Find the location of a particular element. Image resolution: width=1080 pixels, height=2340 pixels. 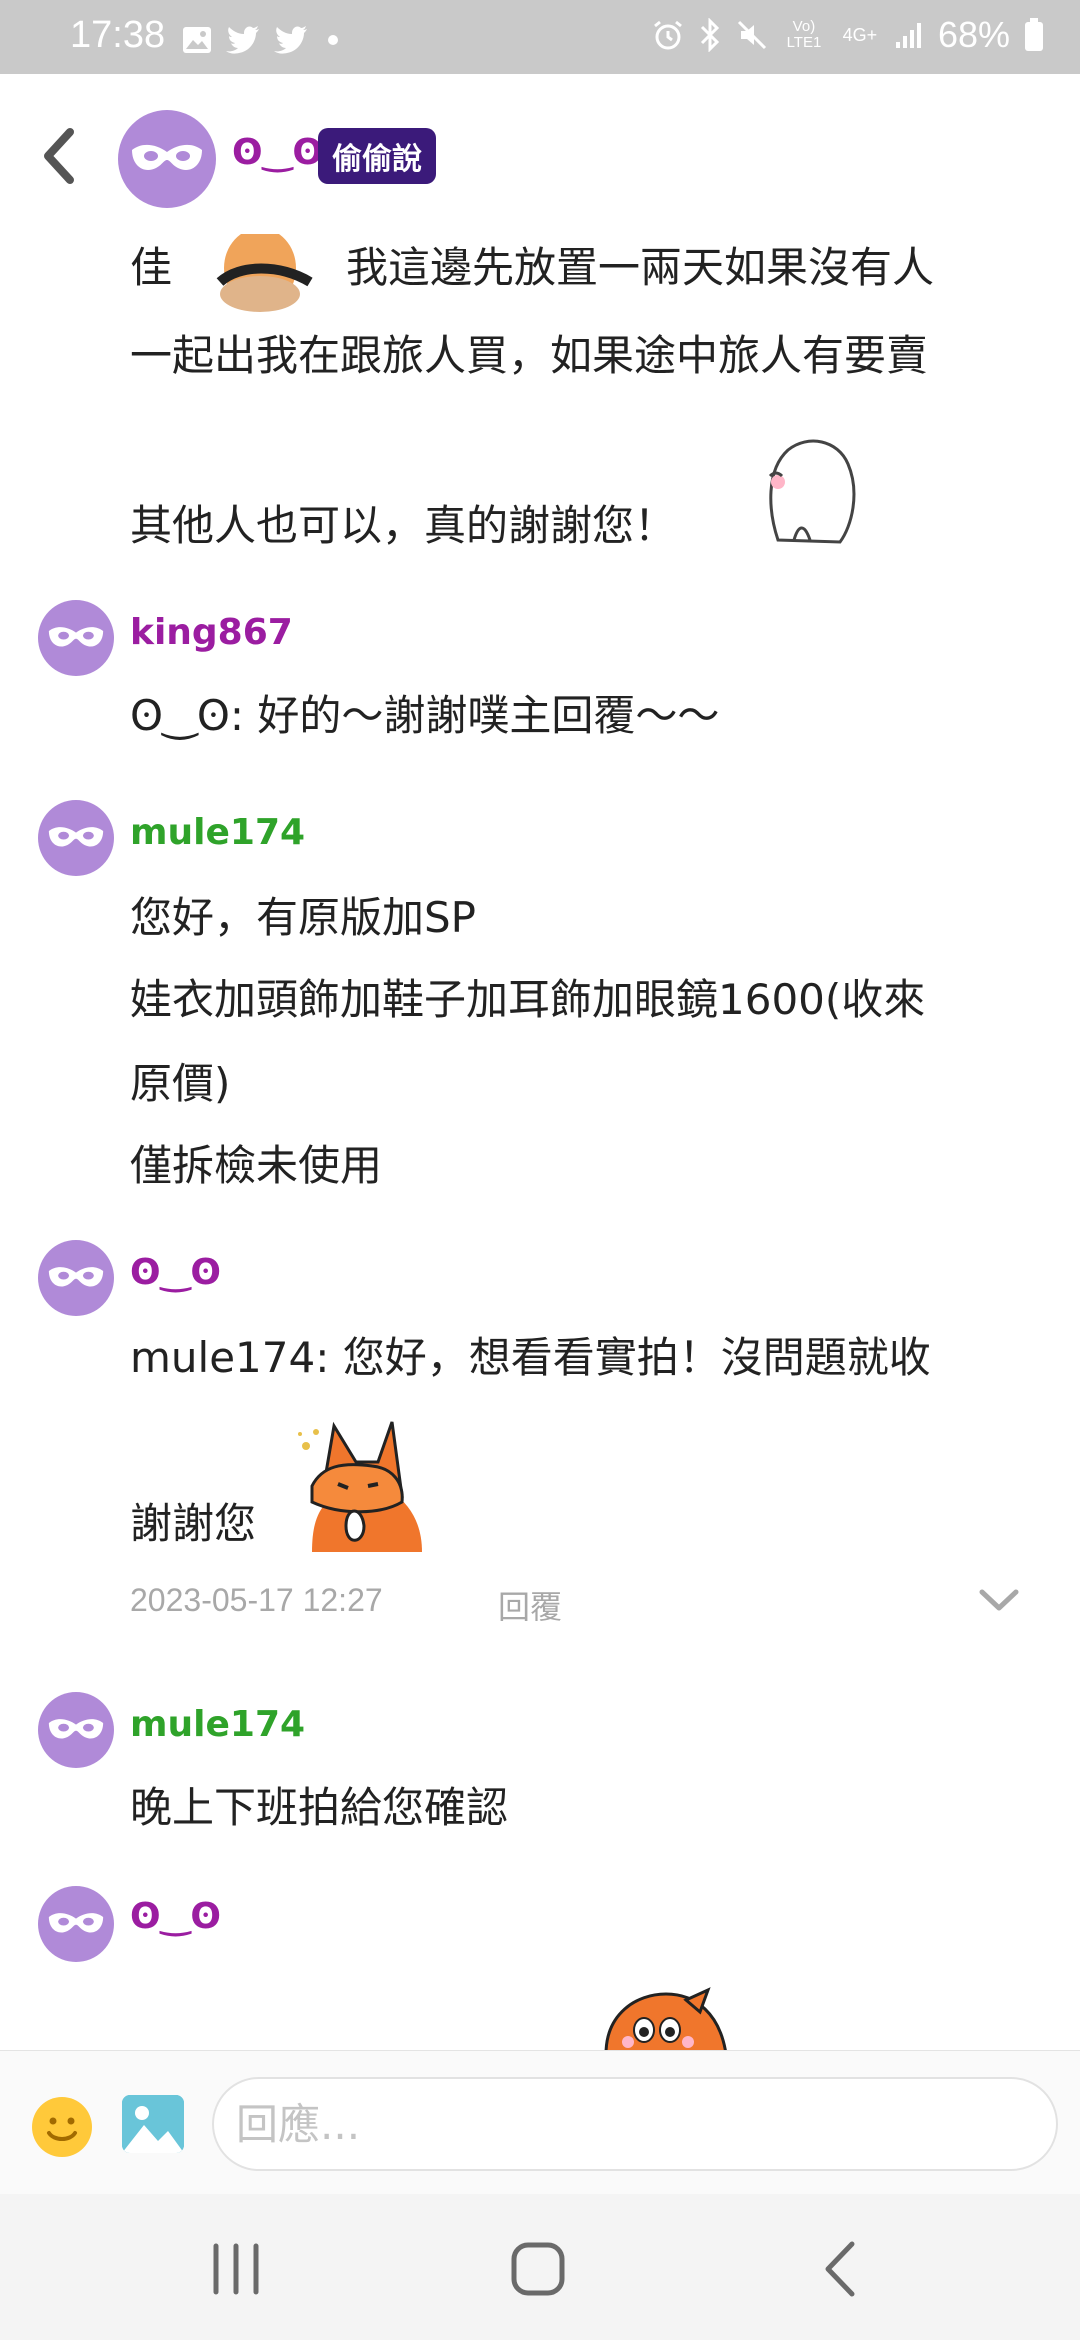

back-arrow-icon is located at coordinates (61, 156).